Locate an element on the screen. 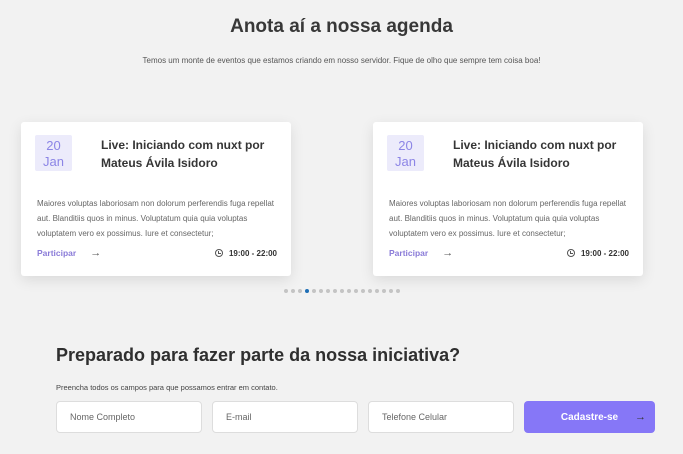  carousel-dot-active is located at coordinates (306, 291).